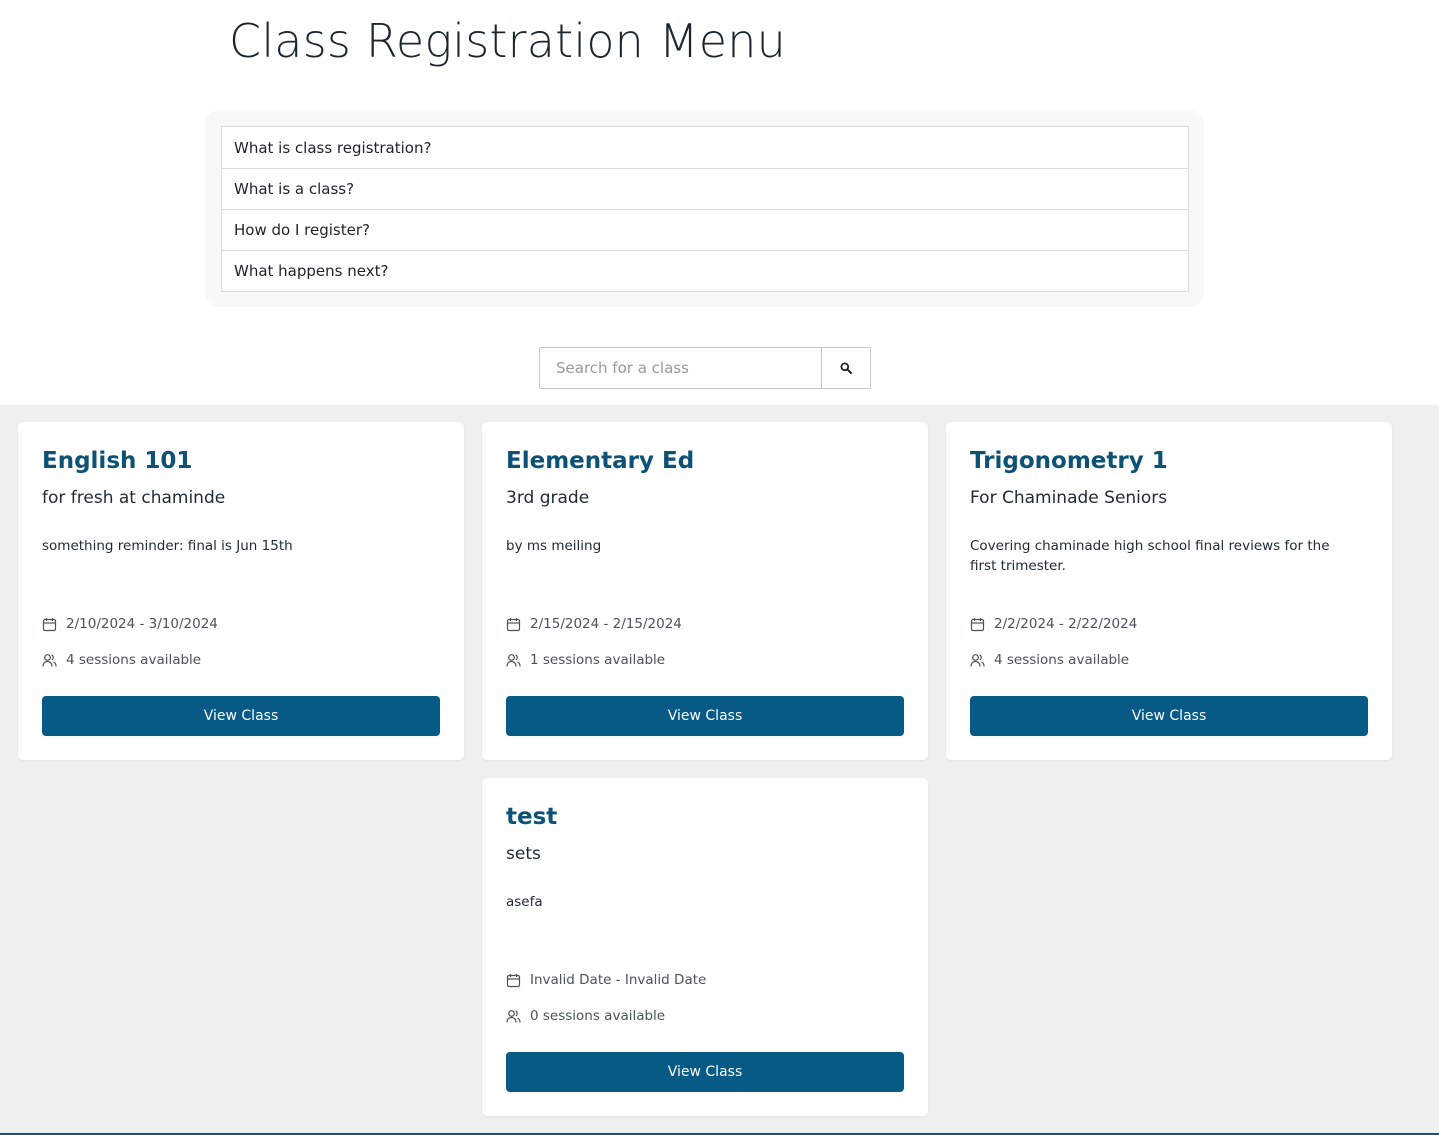  What do you see at coordinates (598, 660) in the screenshot?
I see `class-sessions-text: 1 sessions available` at bounding box center [598, 660].